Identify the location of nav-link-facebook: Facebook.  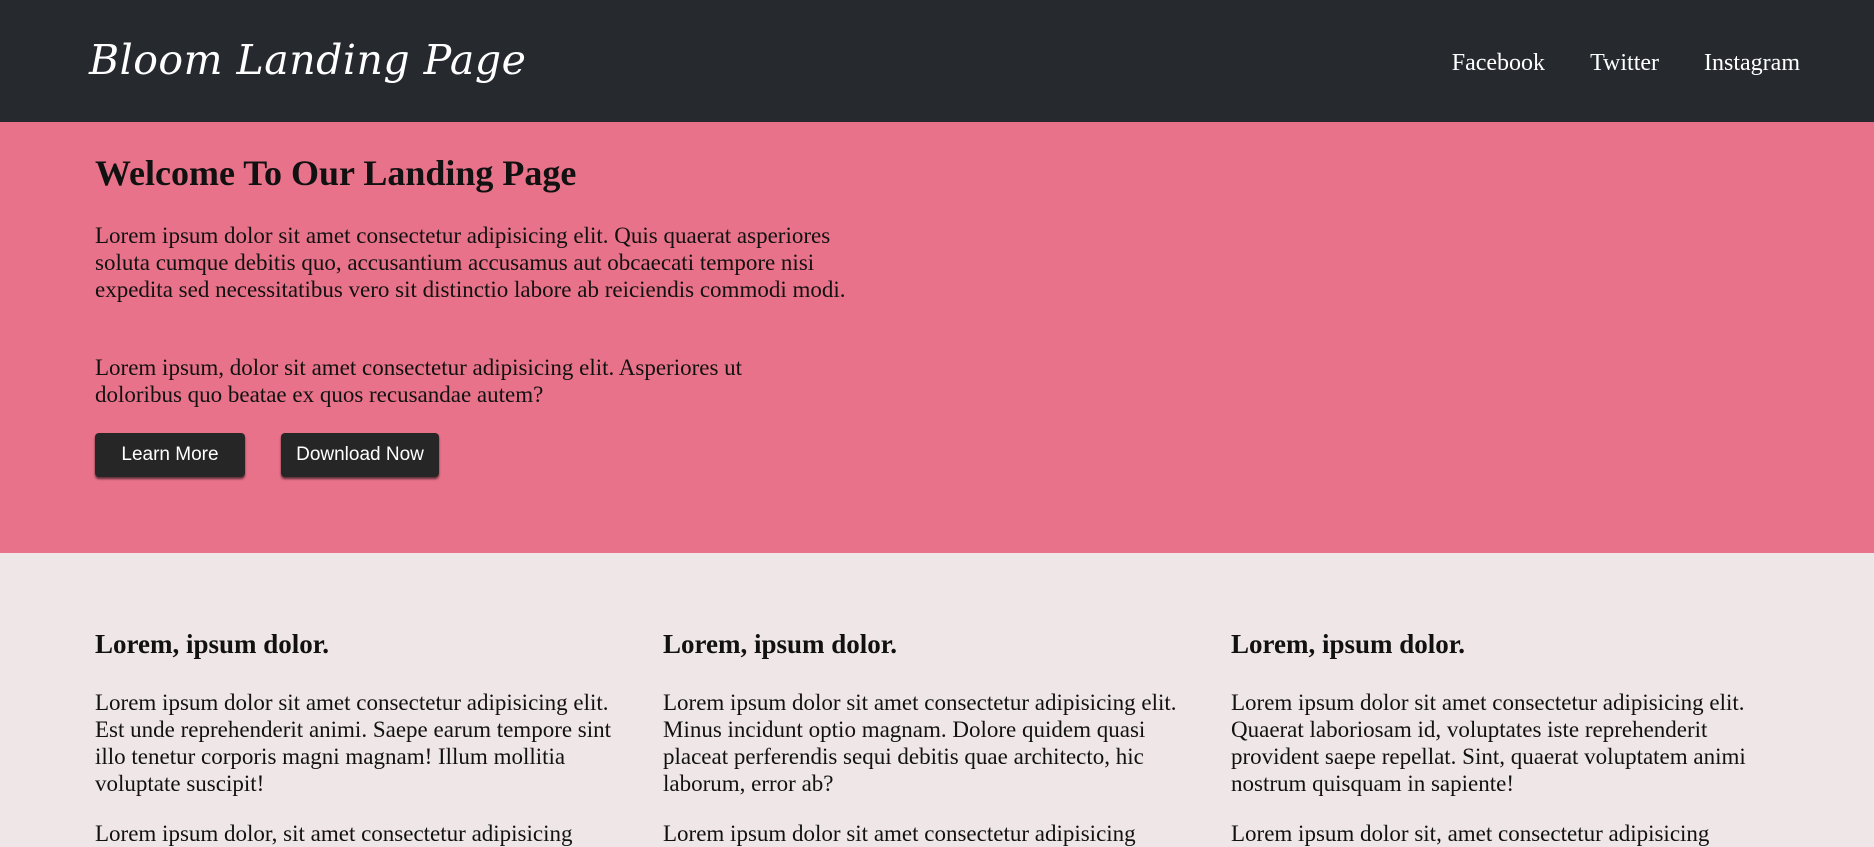
(1498, 63).